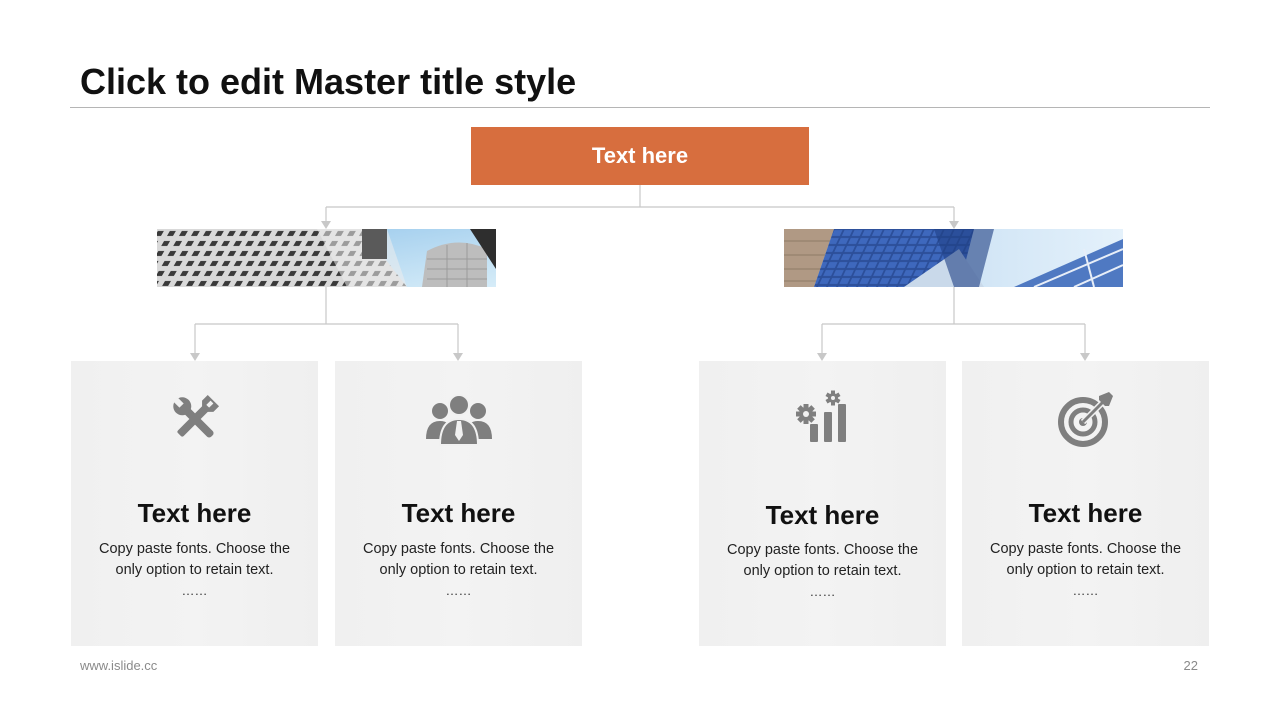  What do you see at coordinates (194, 419) in the screenshot?
I see `tools-icon` at bounding box center [194, 419].